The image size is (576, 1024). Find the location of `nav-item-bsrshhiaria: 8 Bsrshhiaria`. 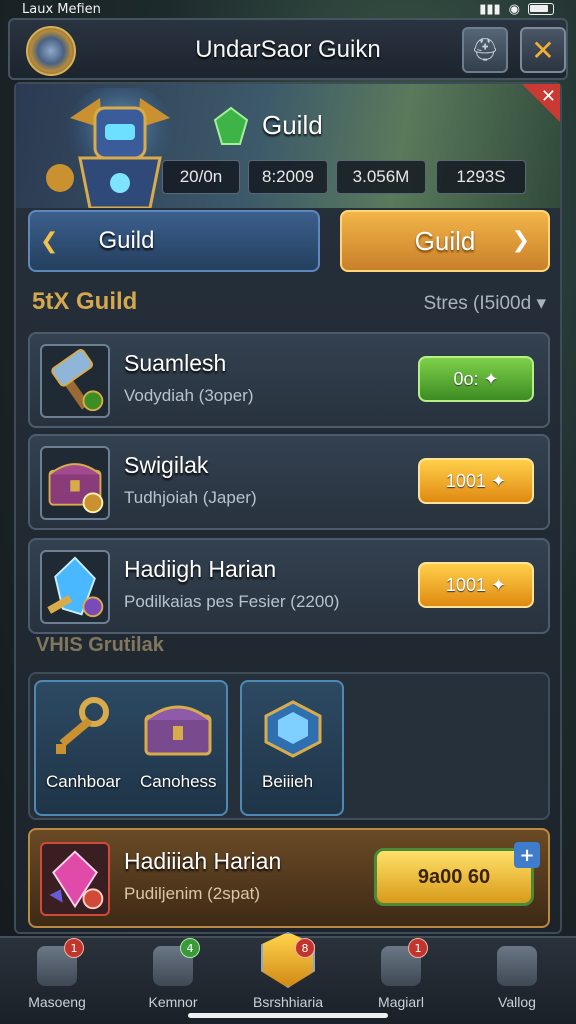

nav-item-bsrshhiaria: 8 Bsrshhiaria is located at coordinates (288, 978).